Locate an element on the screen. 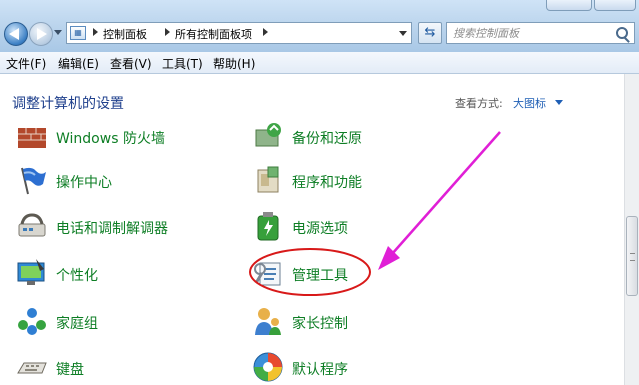  item-label: 键盘 is located at coordinates (70, 370).